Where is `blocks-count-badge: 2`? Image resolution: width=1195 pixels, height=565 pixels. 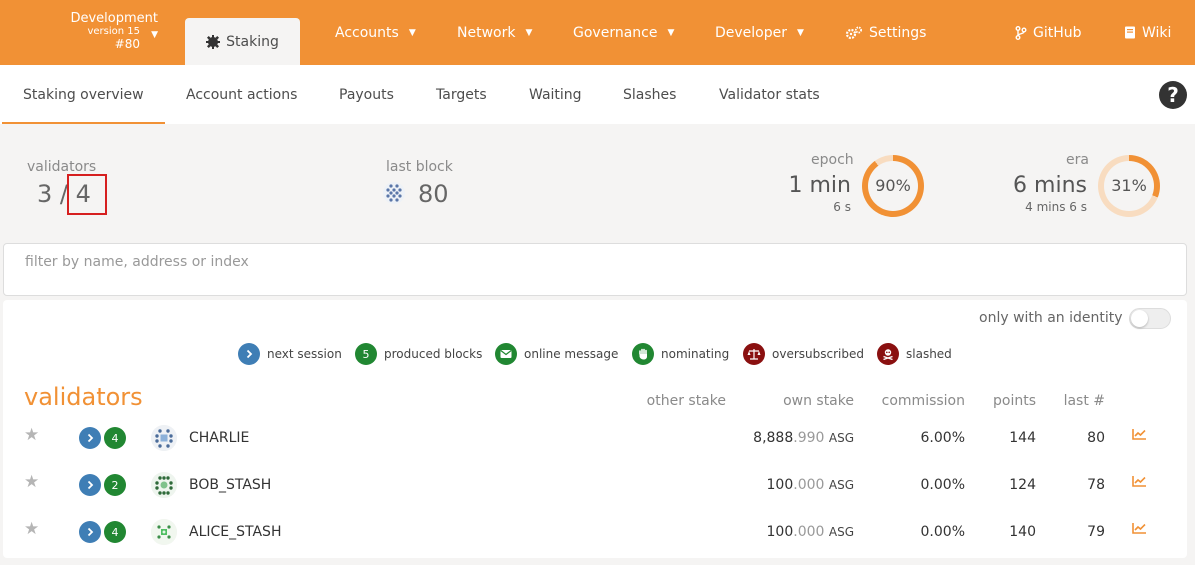
blocks-count-badge: 2 is located at coordinates (115, 485).